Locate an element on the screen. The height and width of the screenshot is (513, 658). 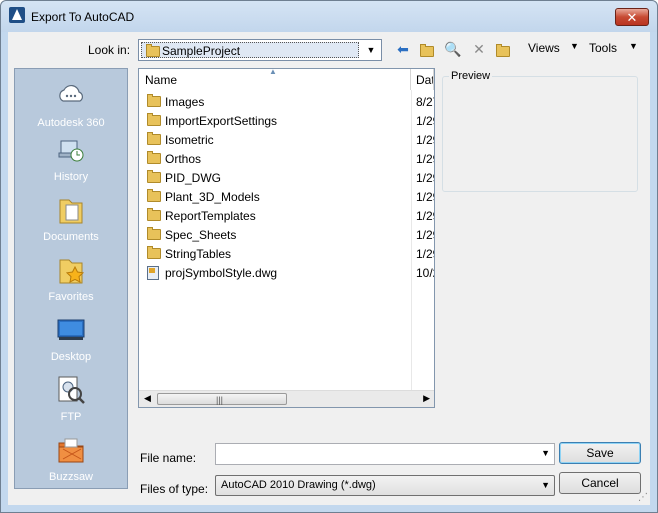
cancel-button: Cancel is located at coordinates (600, 483).